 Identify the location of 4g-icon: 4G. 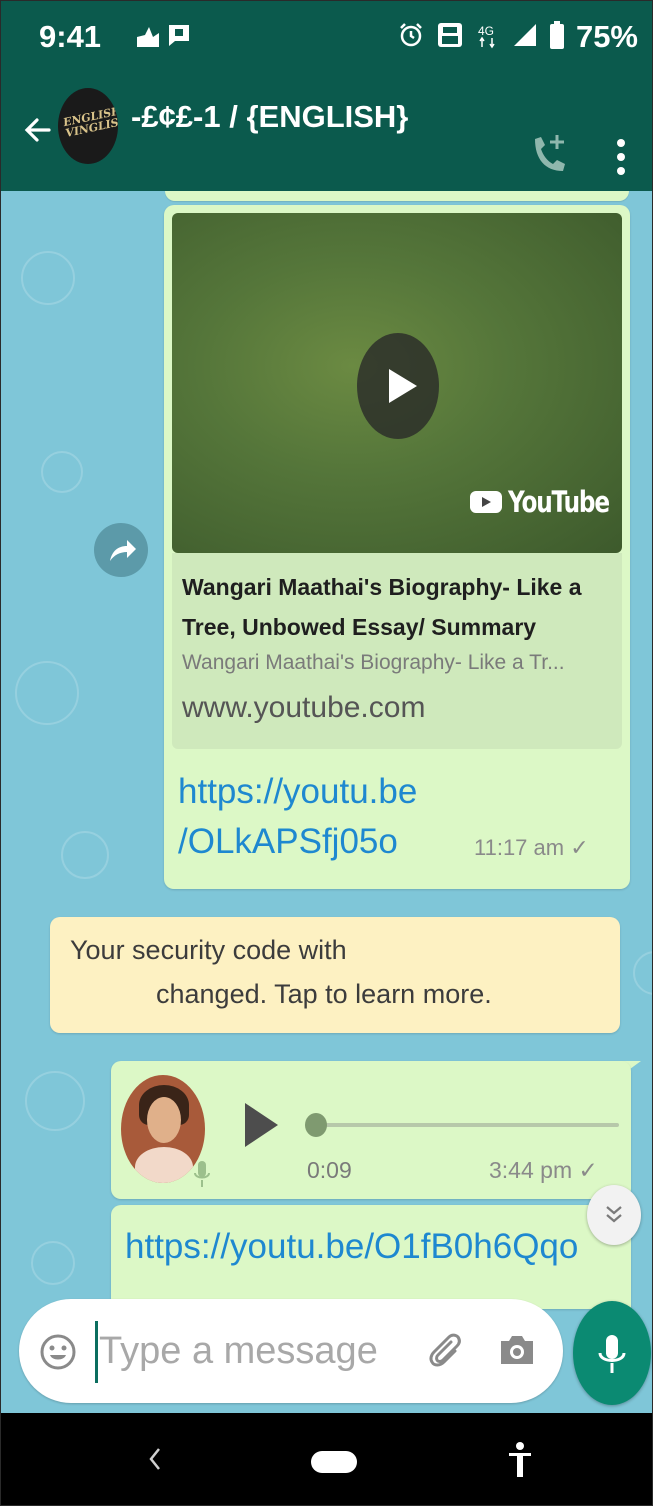
(488, 37).